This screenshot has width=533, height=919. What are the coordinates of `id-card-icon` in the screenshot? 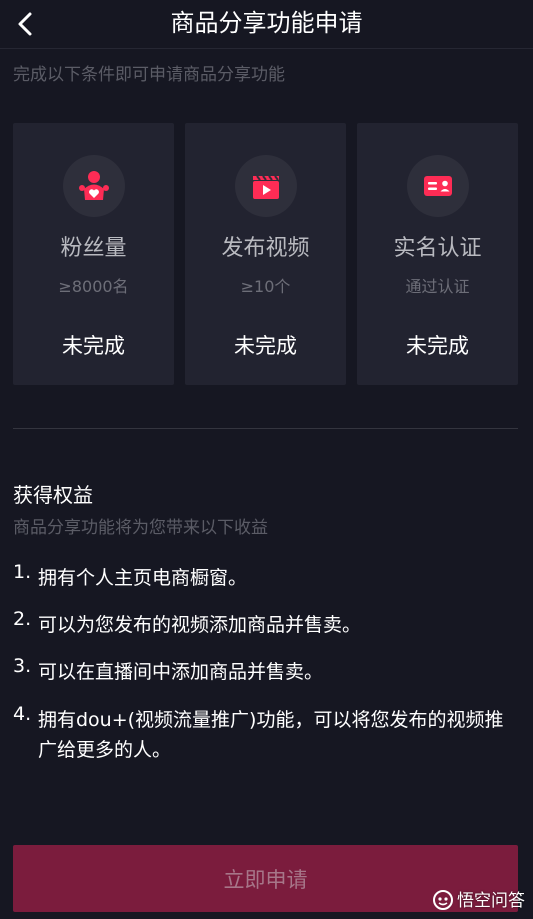 It's located at (437, 186).